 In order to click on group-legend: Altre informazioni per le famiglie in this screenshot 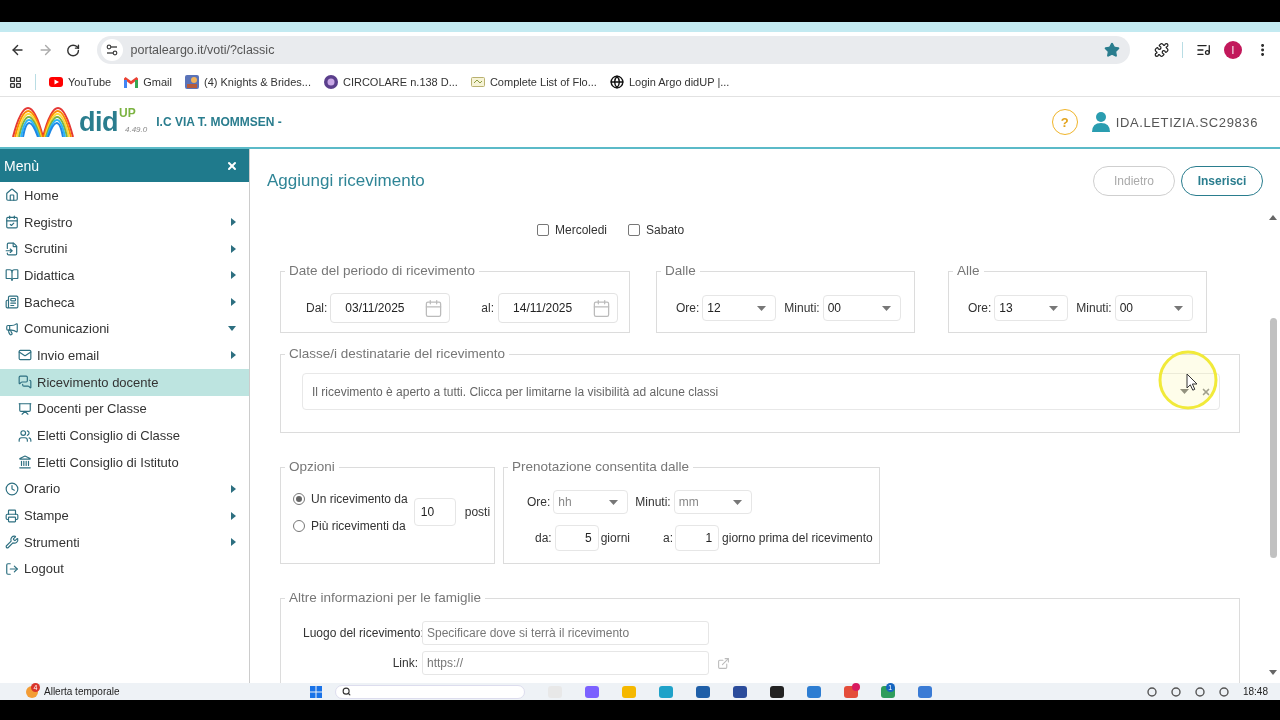, I will do `click(385, 598)`.